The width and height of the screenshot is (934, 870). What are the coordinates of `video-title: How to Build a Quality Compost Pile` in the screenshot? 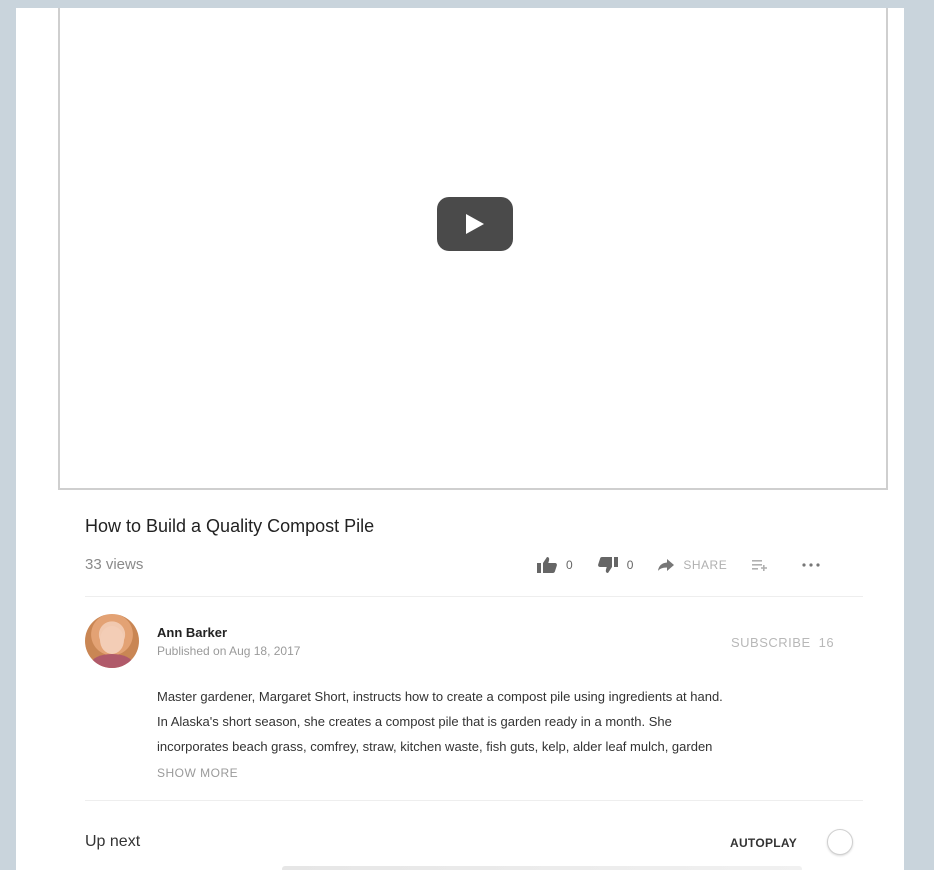 It's located at (230, 526).